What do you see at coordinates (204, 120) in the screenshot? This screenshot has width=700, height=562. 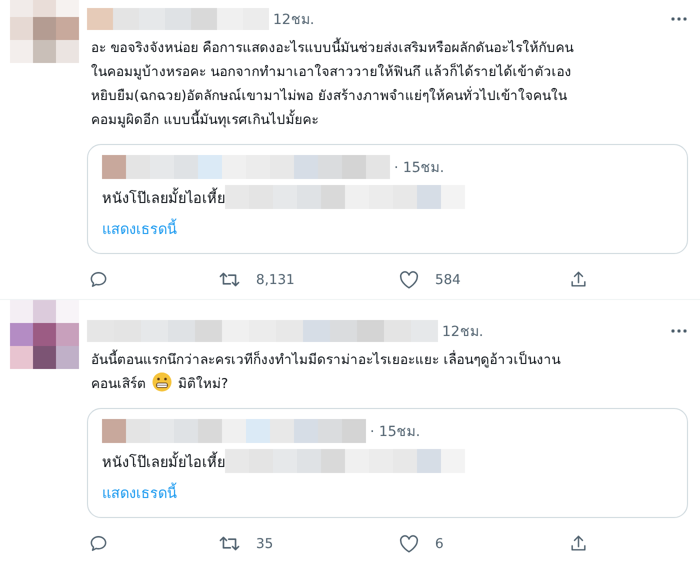 I see `tweet-text: คอมมูผิดอีก แบบนี้มันทุเรศเกินไปมั้ยคะ` at bounding box center [204, 120].